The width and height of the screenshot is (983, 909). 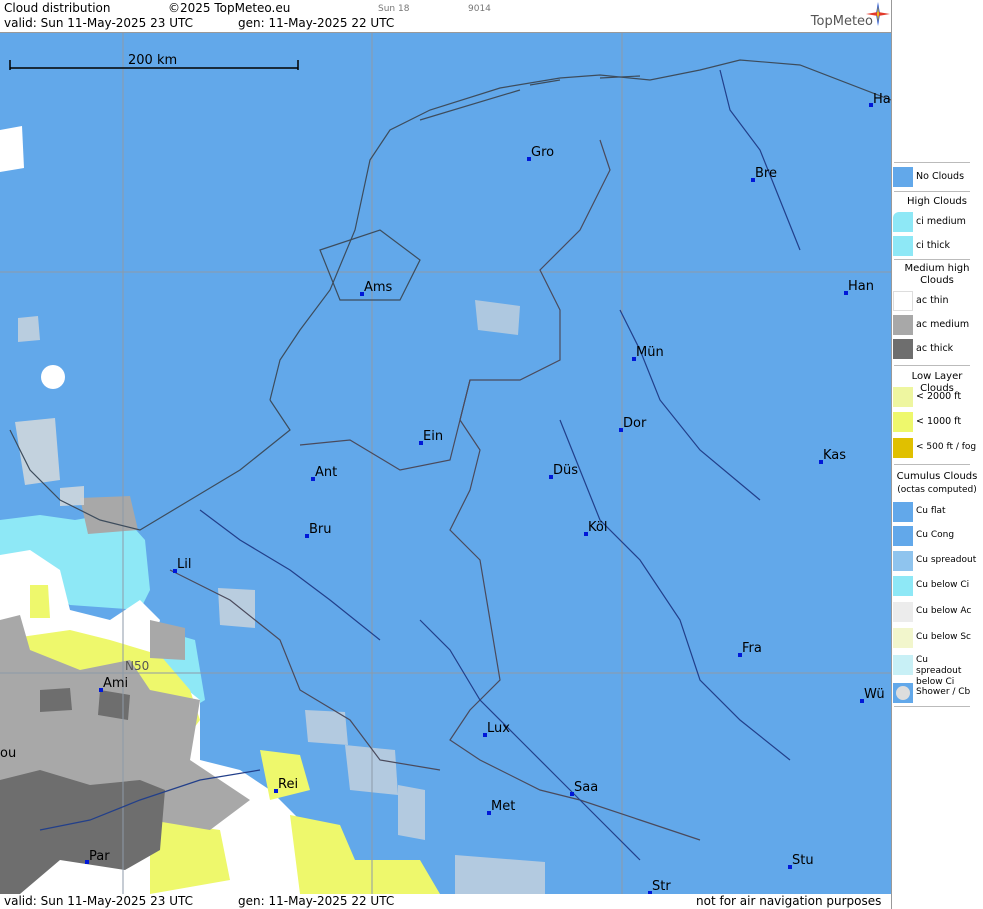 I want to click on product-title: Cloud distribution, so click(x=57, y=8).